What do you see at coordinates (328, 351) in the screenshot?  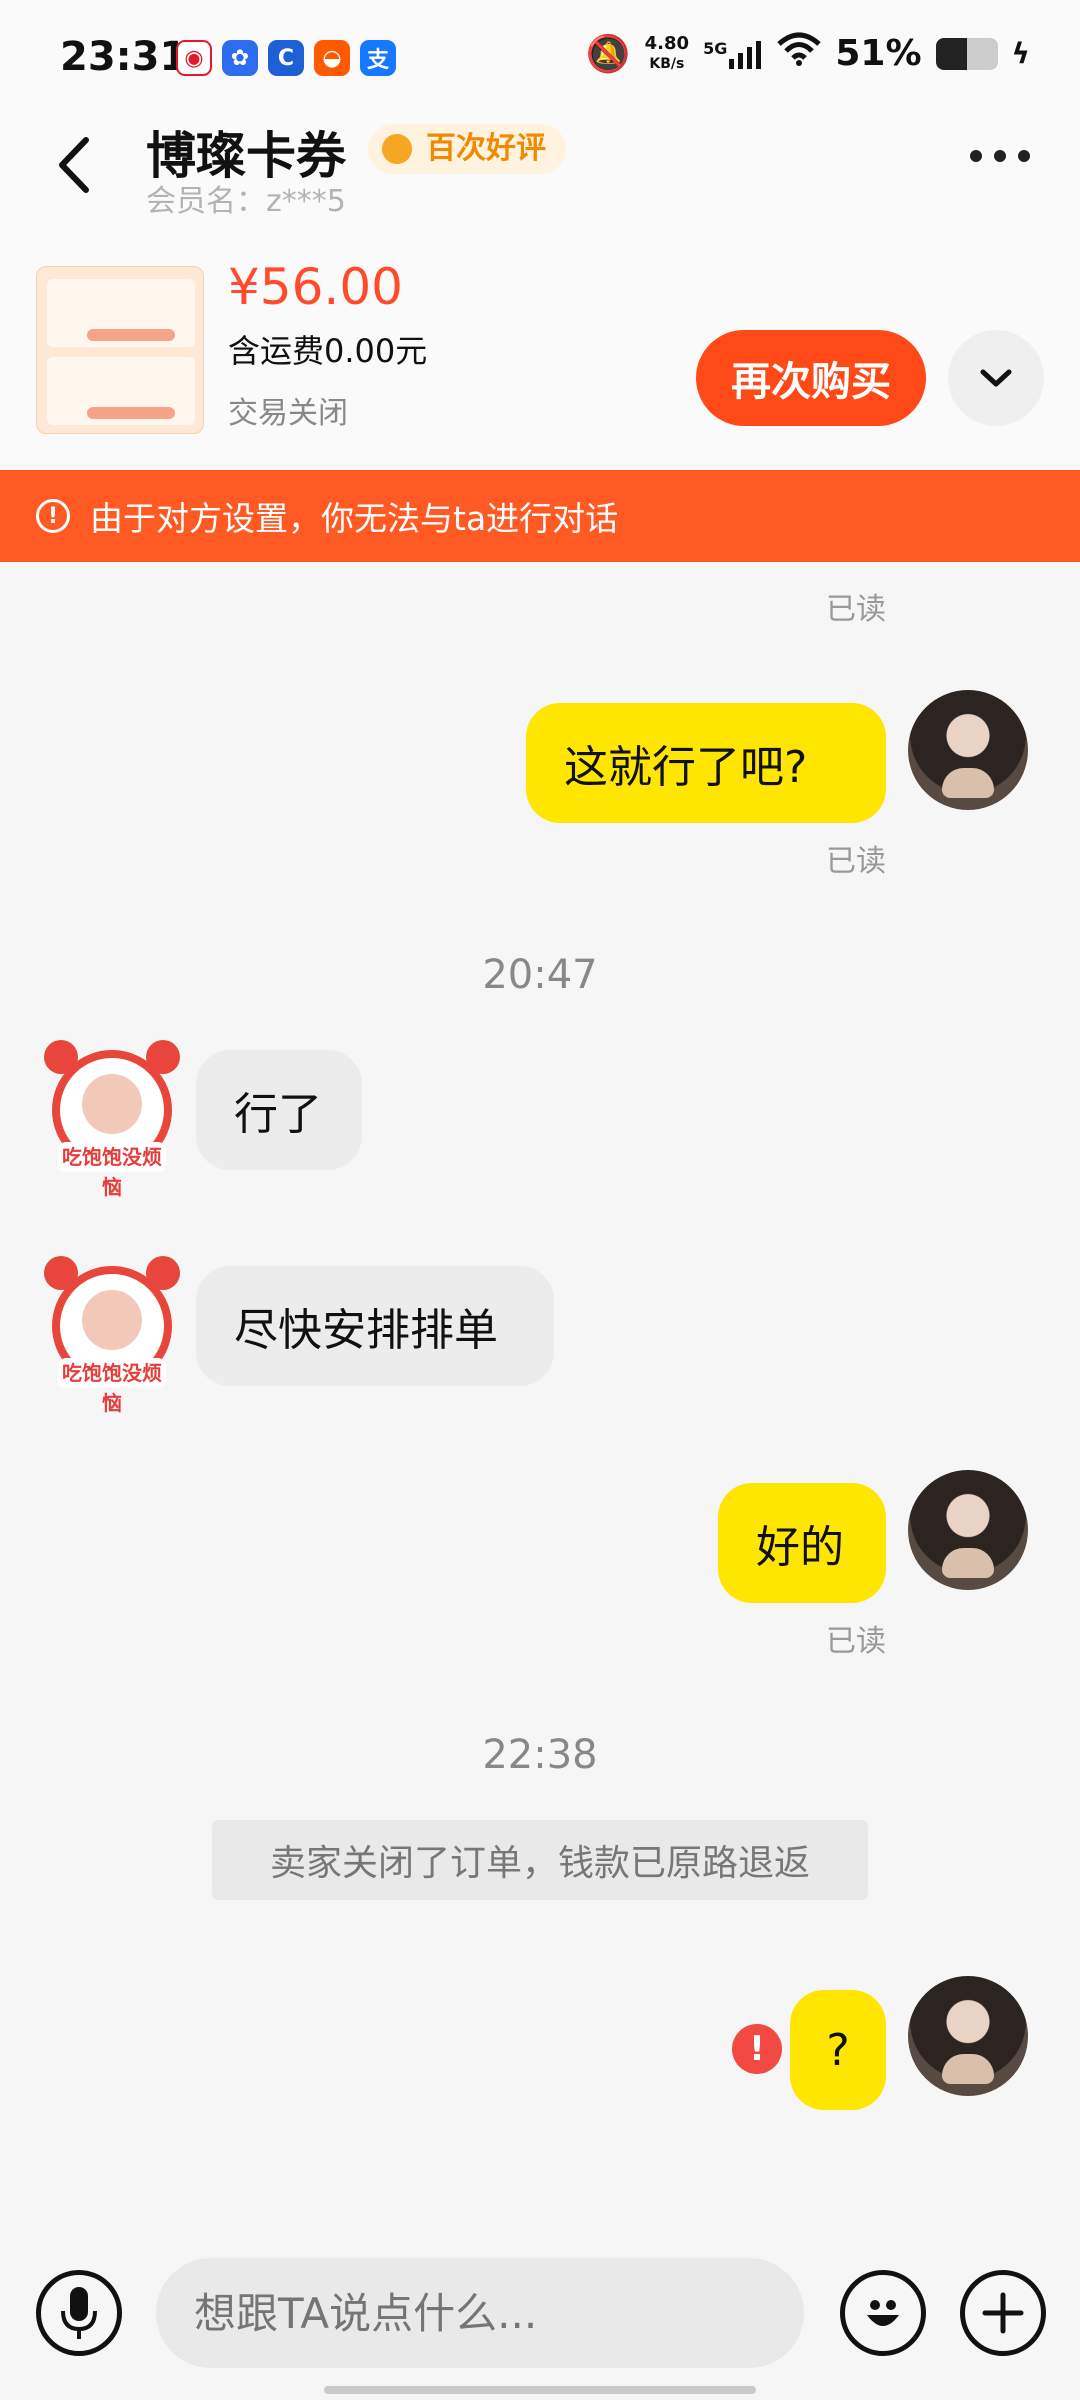 I see `order-shipping: 含运费0.00元` at bounding box center [328, 351].